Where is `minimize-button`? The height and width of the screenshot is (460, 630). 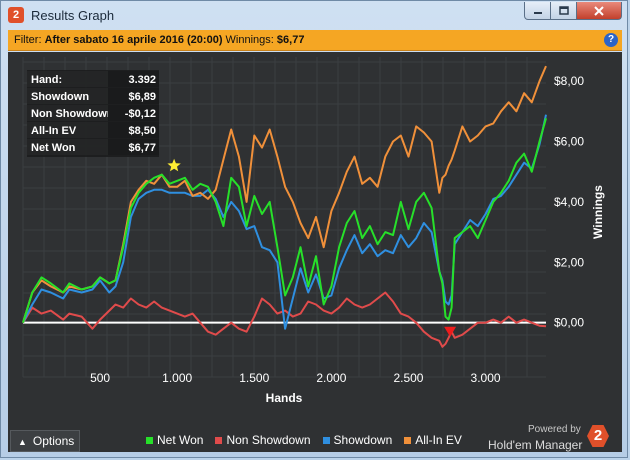
minimize-button is located at coordinates (537, 11).